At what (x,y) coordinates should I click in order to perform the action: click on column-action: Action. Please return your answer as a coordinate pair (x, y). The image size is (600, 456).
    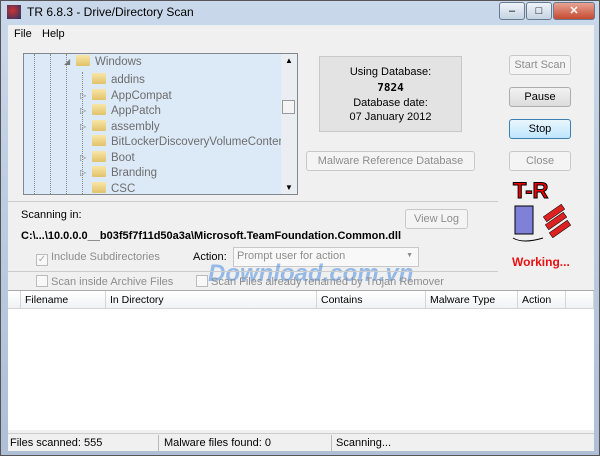
    Looking at the image, I should click on (542, 300).